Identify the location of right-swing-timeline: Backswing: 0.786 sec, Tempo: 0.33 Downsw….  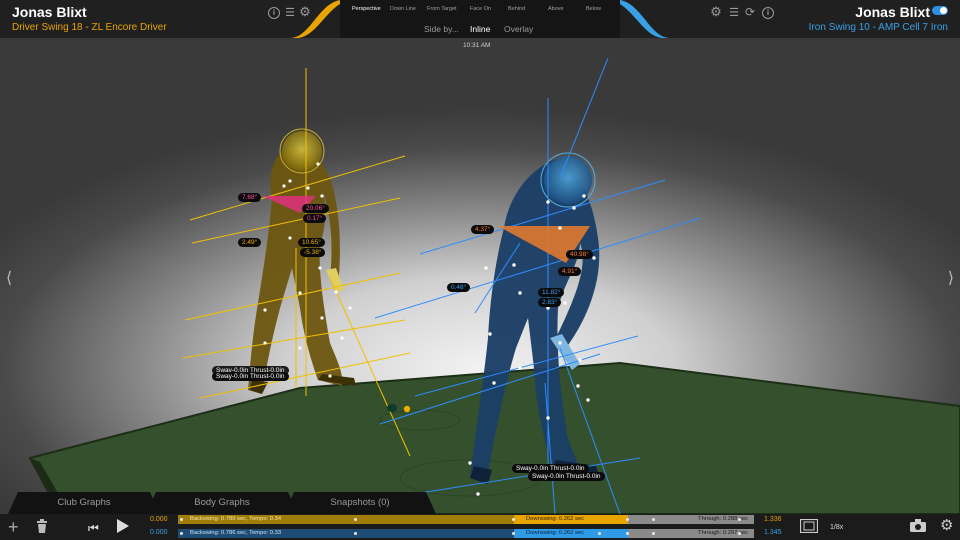
(466, 533).